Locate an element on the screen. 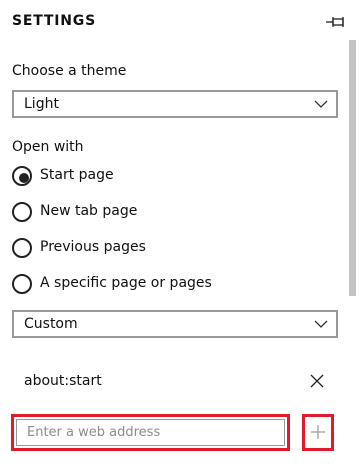  theme-label: Choose a theme is located at coordinates (69, 71).